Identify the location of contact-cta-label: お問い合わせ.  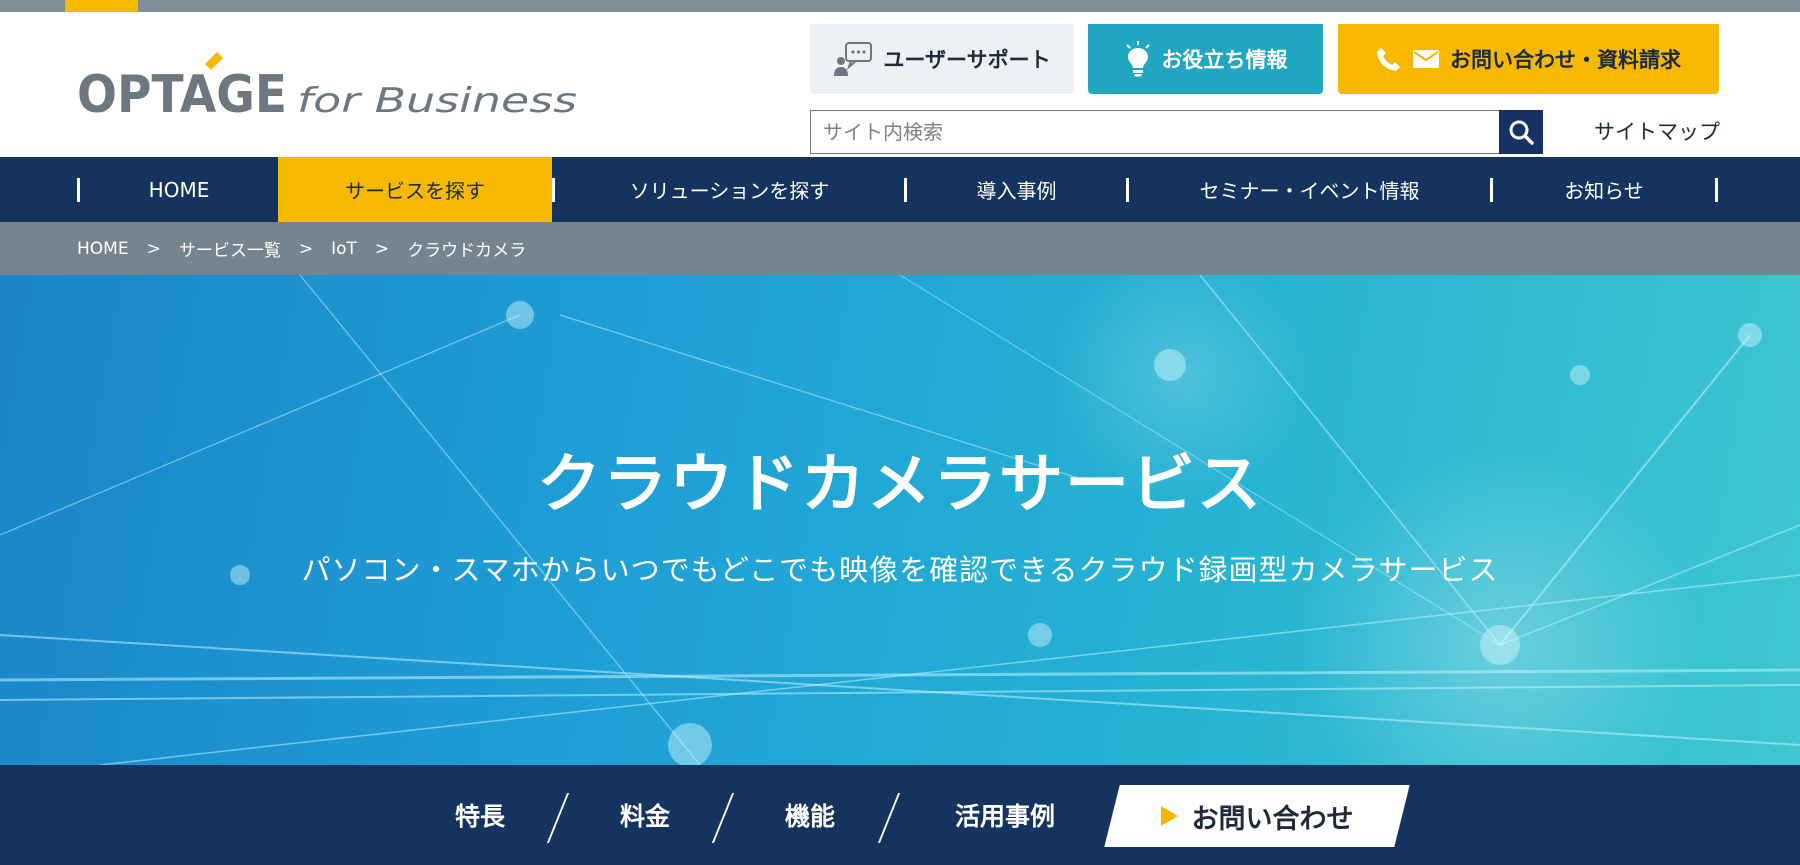
(1272, 819).